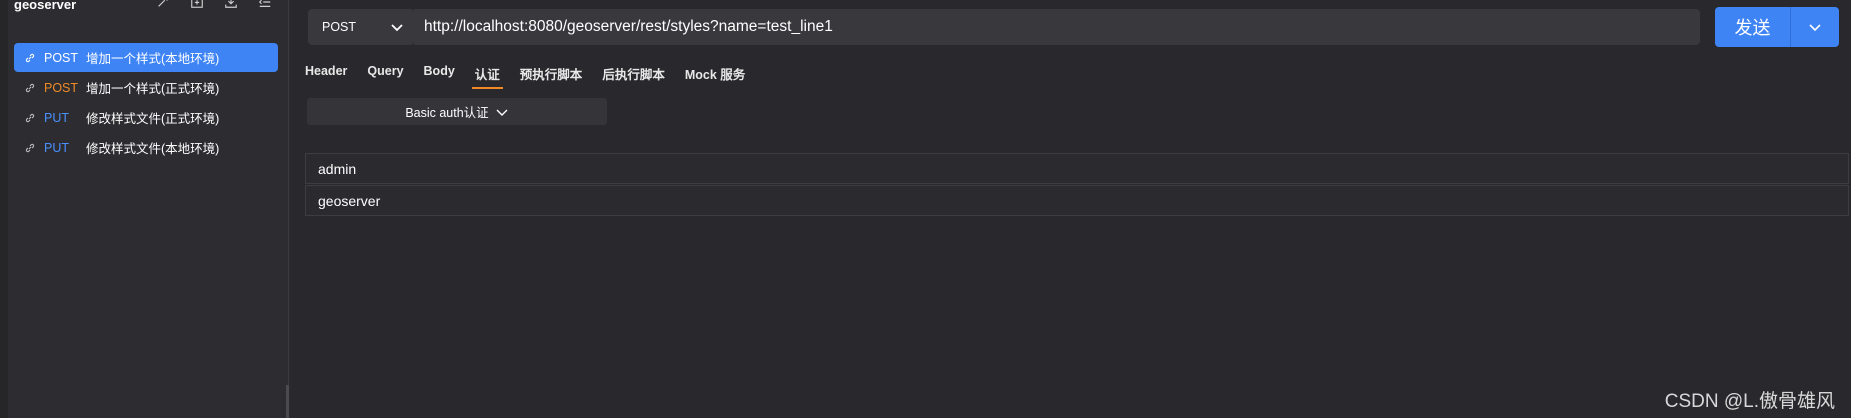  I want to click on import-icon, so click(231, 5).